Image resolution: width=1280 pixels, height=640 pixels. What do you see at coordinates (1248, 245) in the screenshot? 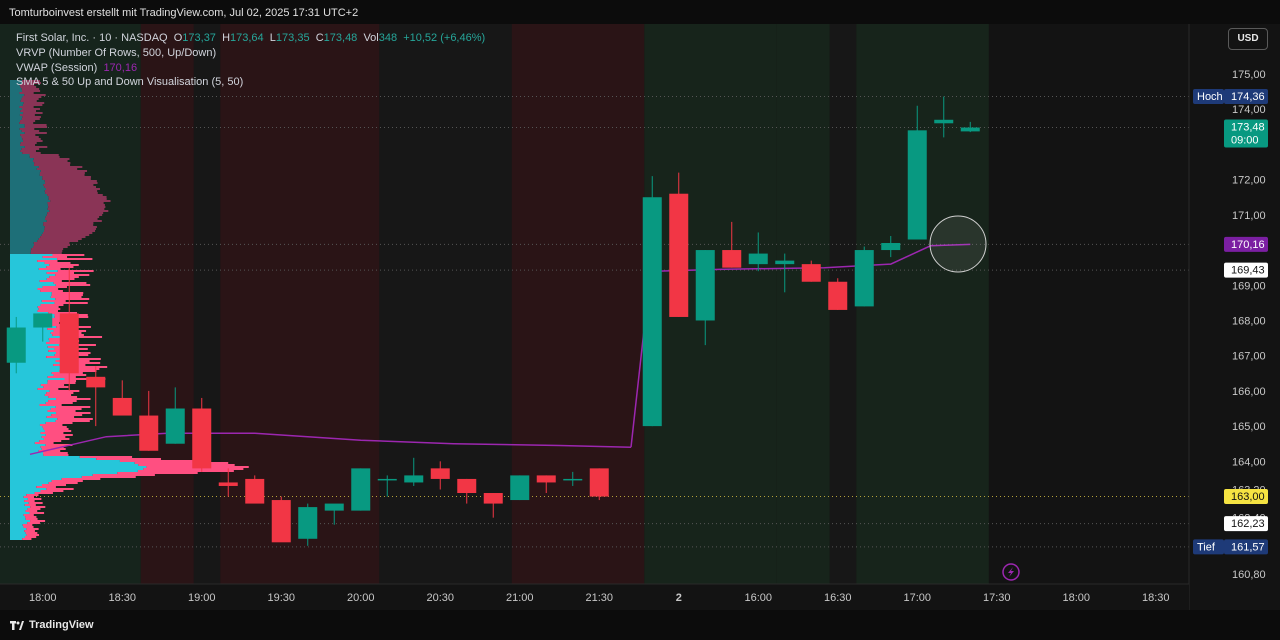
I see `price-label-value-2: 170,16` at bounding box center [1248, 245].